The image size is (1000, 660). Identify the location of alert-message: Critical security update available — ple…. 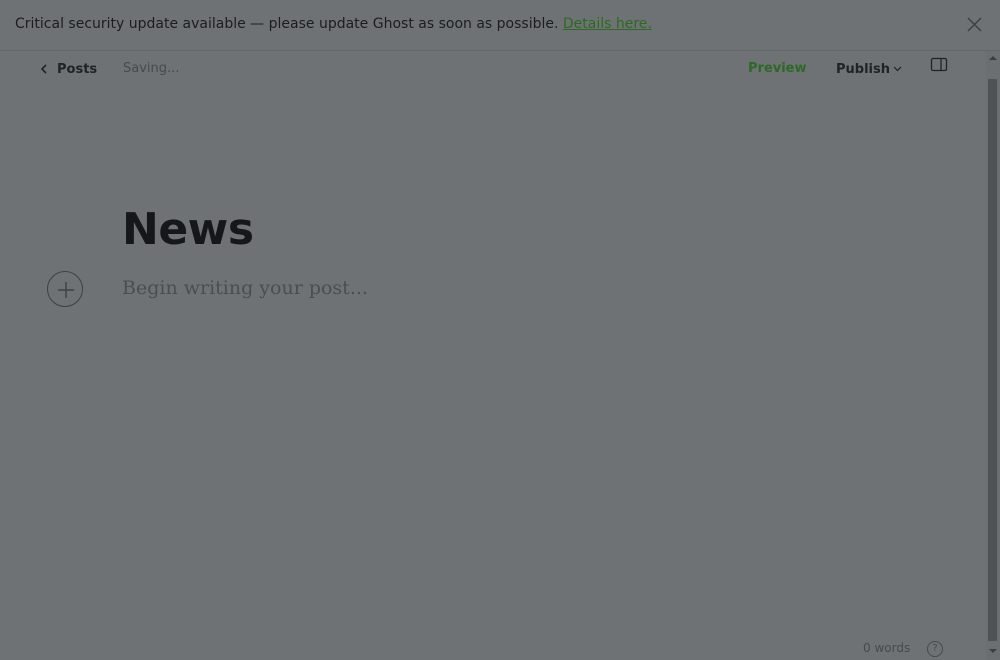
(289, 24).